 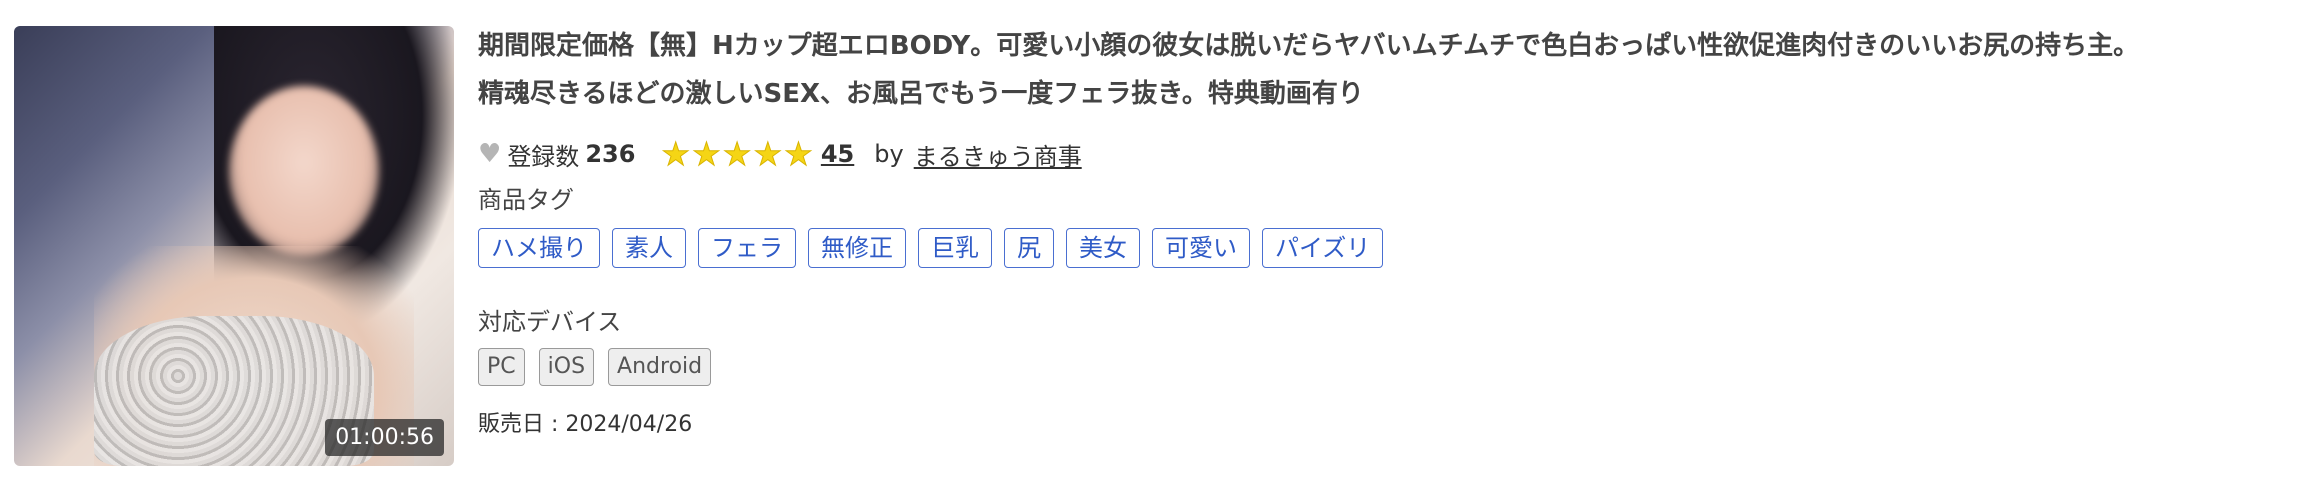 What do you see at coordinates (1029, 248) in the screenshot?
I see `tag-item: 尻` at bounding box center [1029, 248].